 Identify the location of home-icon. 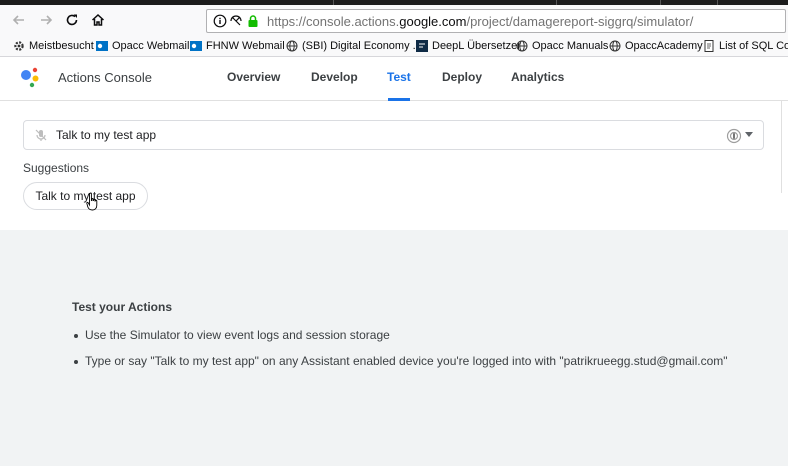
(98, 20).